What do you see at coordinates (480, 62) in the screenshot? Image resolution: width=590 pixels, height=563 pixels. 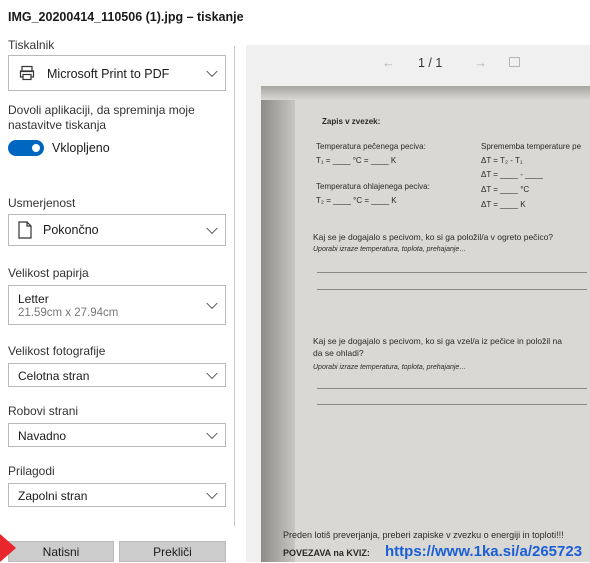 I see `arrow-right-icon: →` at bounding box center [480, 62].